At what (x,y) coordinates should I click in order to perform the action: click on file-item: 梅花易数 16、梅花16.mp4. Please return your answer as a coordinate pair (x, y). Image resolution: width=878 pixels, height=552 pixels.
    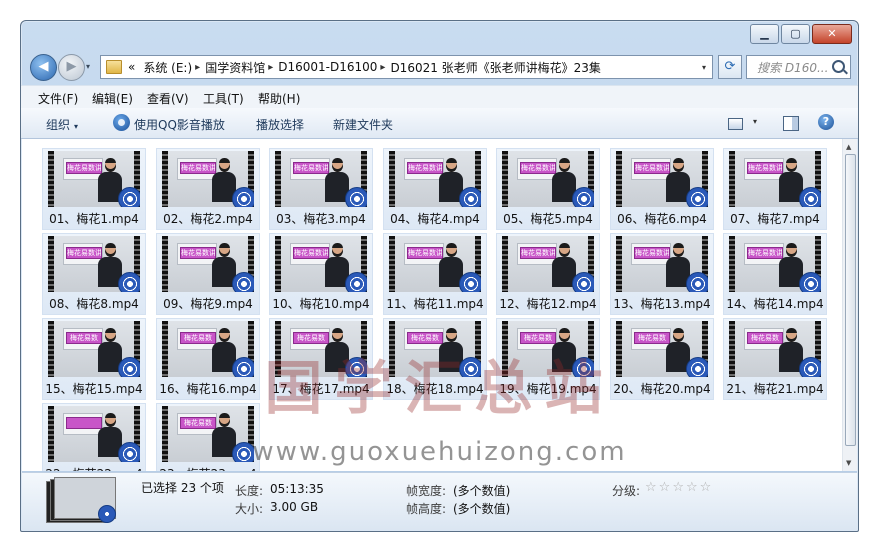
    Looking at the image, I should click on (208, 359).